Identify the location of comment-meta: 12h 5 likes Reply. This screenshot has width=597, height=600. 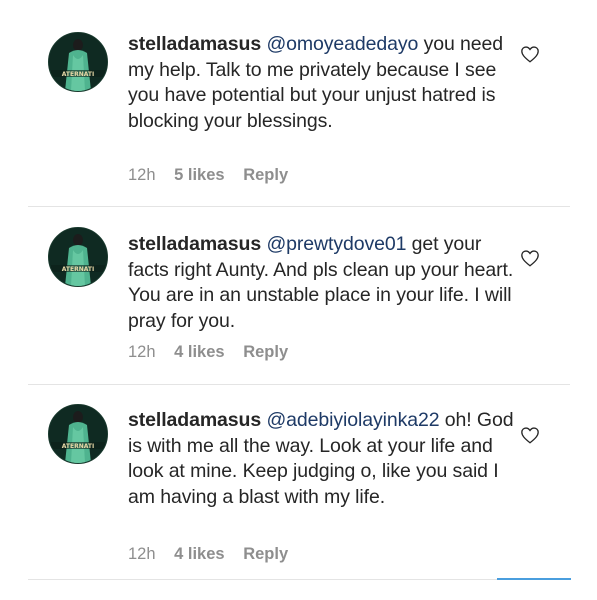
(208, 175).